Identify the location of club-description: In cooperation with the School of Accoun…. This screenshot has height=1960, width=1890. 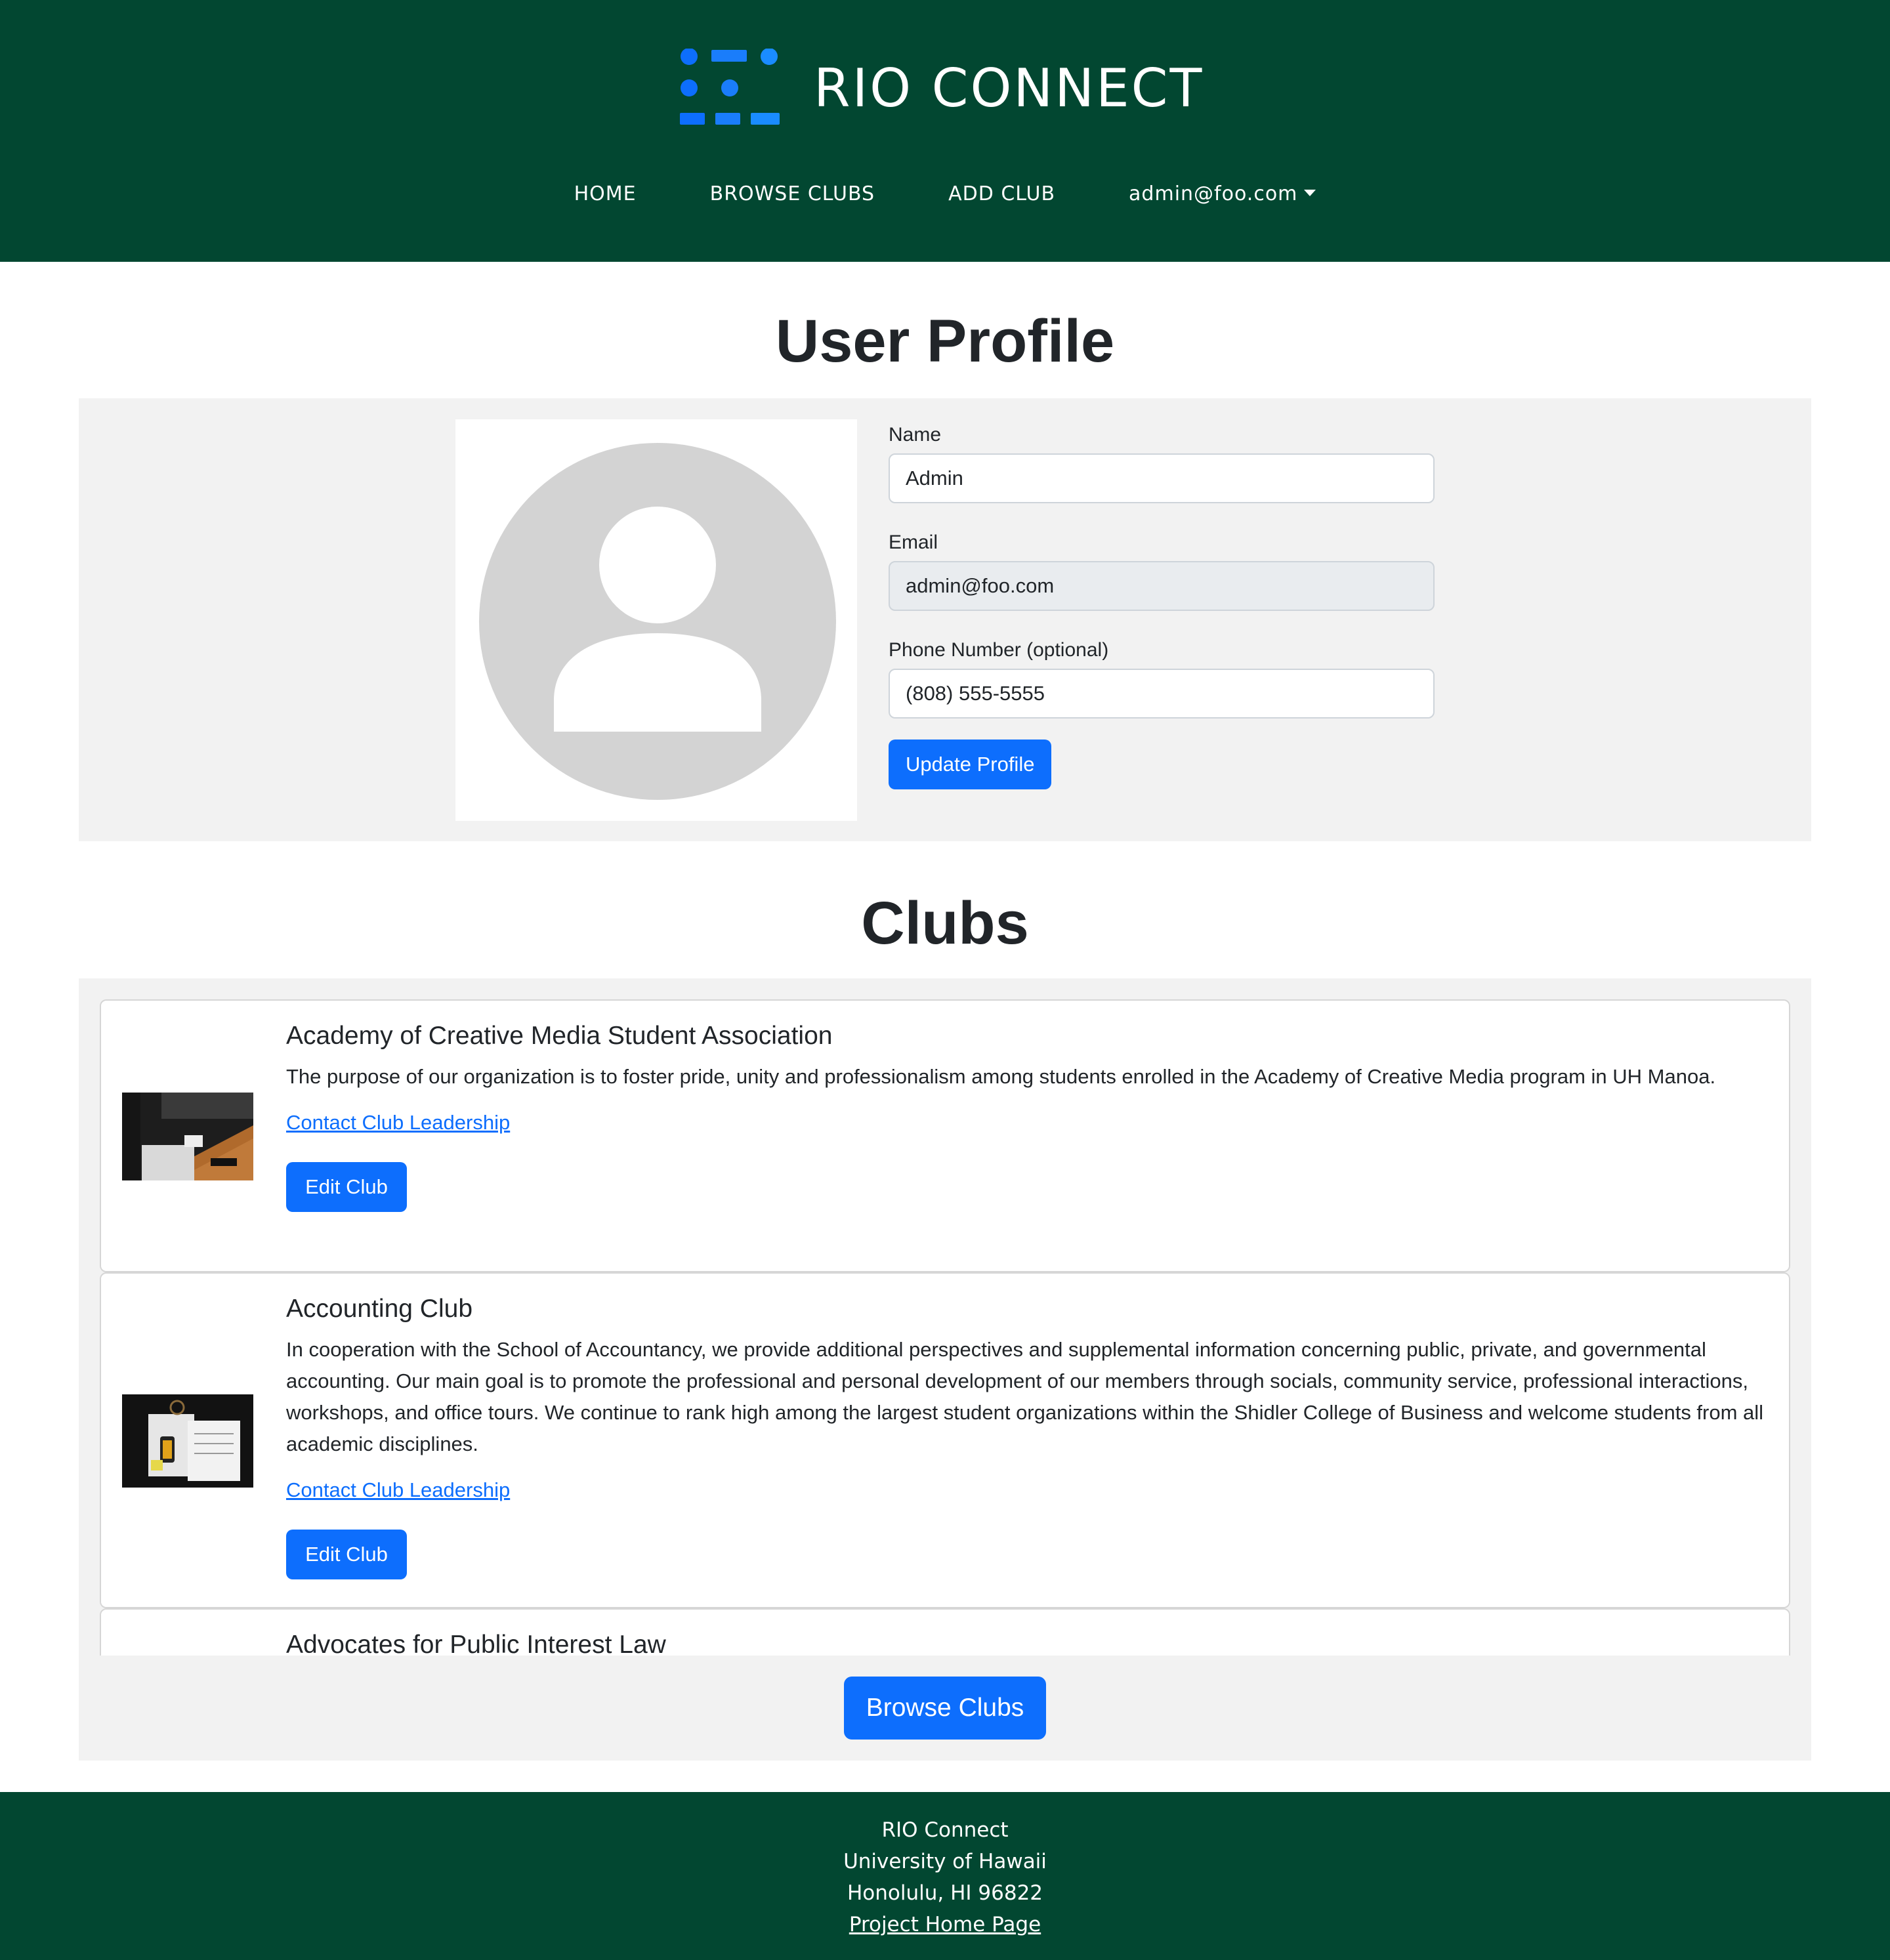
(1025, 1397).